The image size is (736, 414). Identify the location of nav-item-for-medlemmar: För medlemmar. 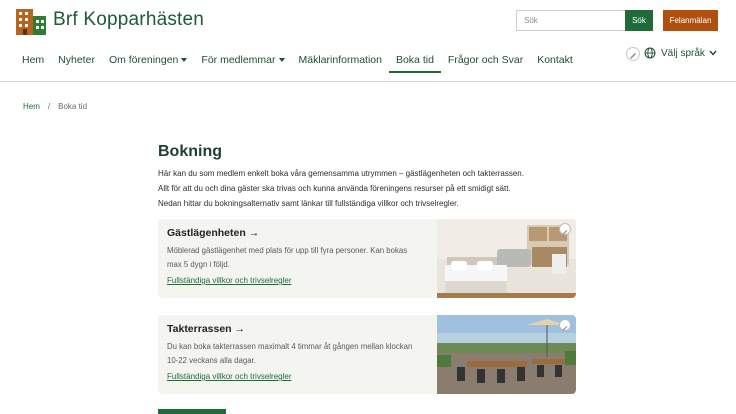
(243, 58).